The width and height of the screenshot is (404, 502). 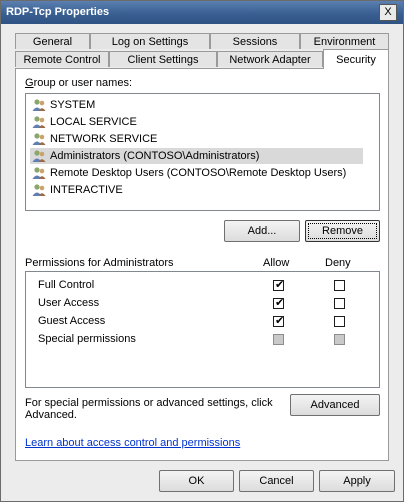 I want to click on deny-column-header: Deny, so click(x=338, y=263).